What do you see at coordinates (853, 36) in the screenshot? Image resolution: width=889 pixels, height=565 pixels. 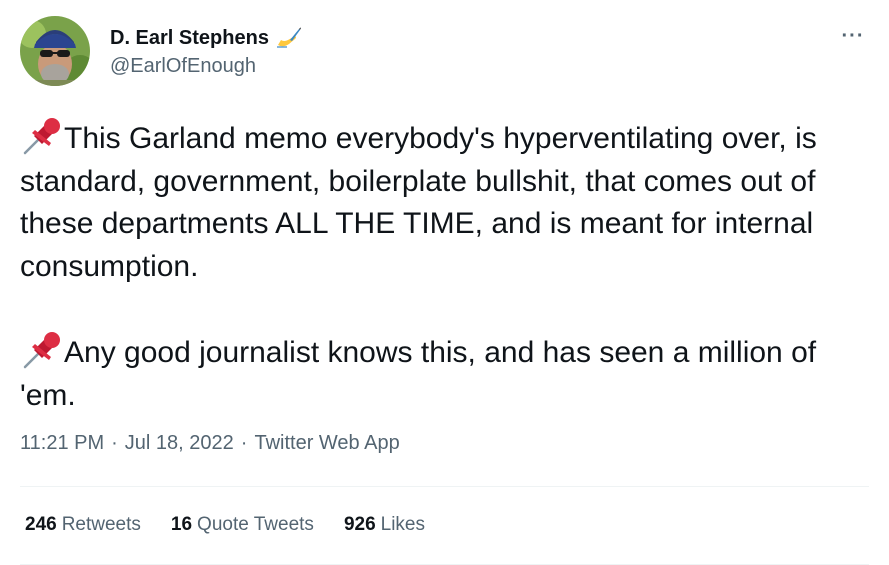 I see `more-options-button: ···` at bounding box center [853, 36].